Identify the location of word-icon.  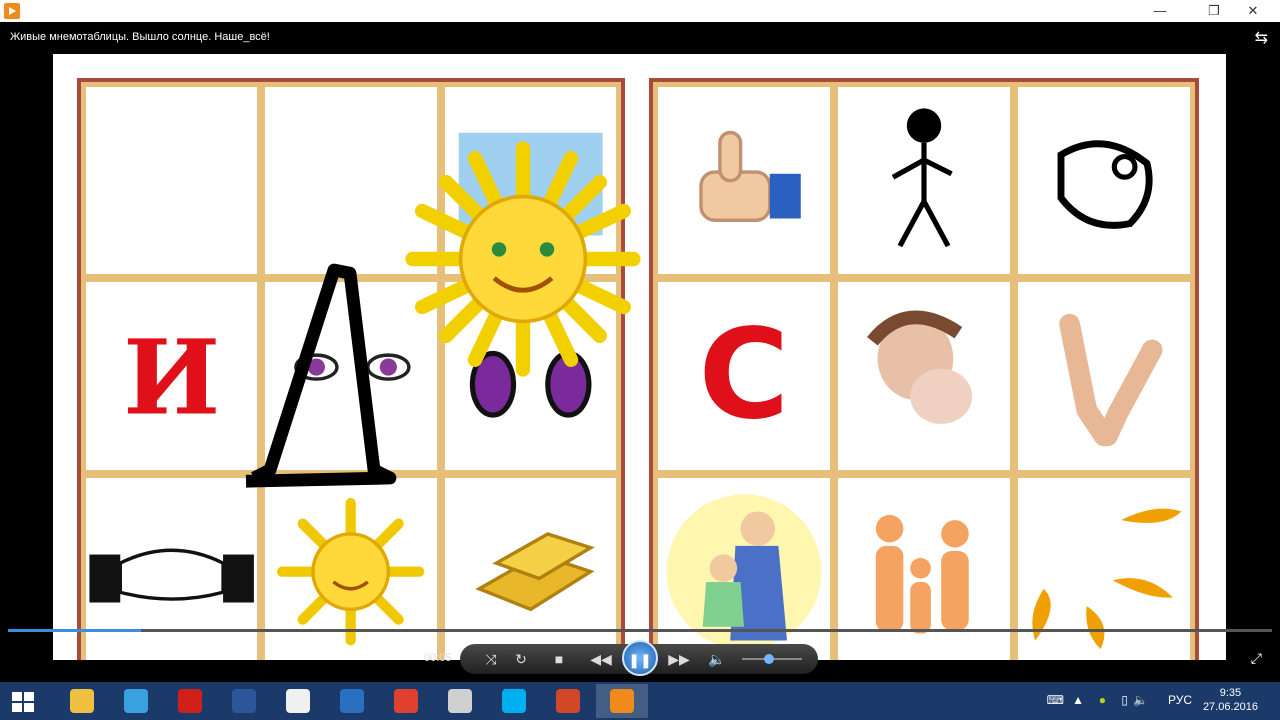
(244, 701).